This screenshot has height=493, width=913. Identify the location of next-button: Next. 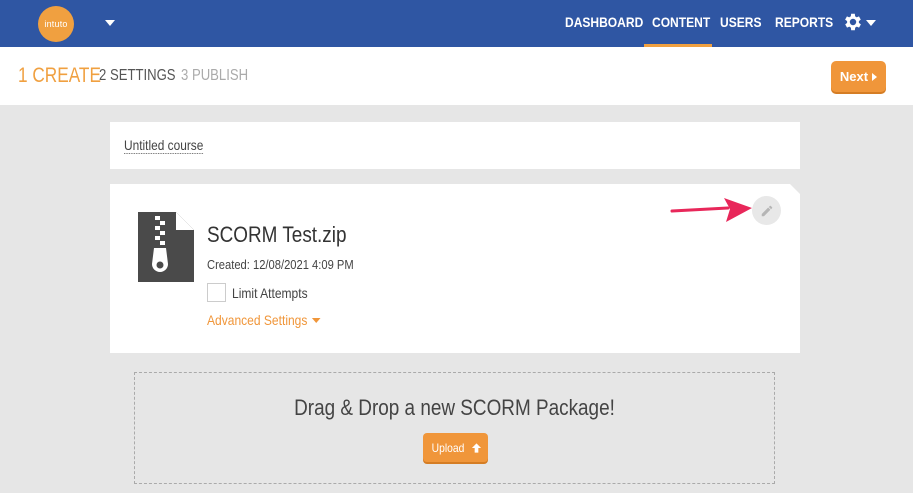
(858, 76).